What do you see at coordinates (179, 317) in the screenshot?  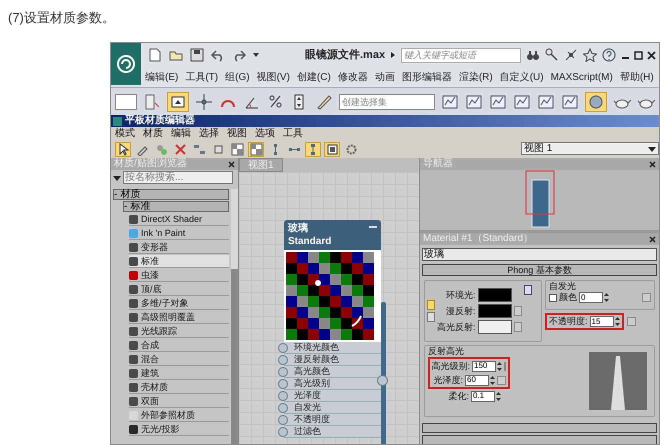 I see `material-item: 高级照明覆盖` at bounding box center [179, 317].